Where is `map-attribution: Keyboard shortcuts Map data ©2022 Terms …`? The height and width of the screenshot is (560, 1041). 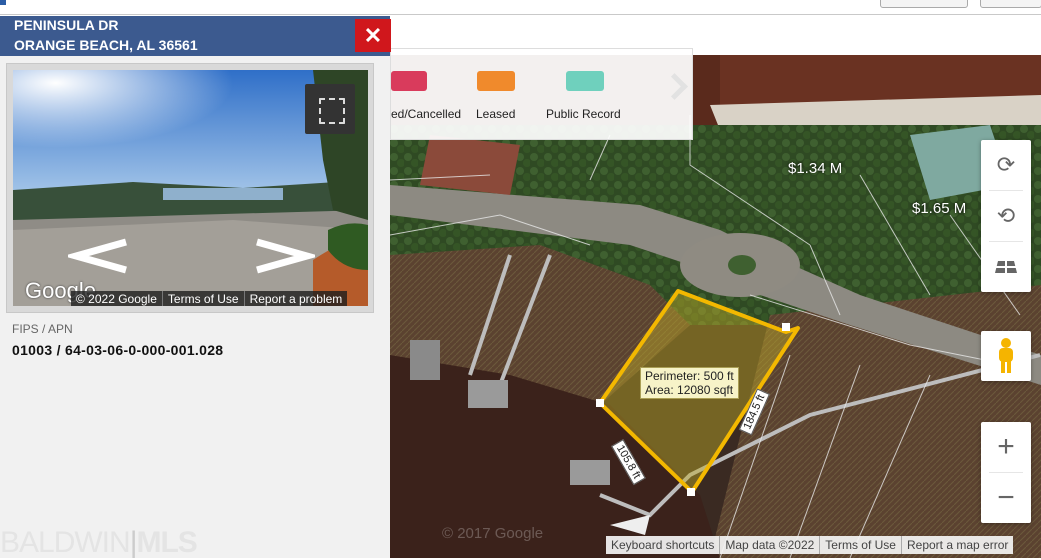
map-attribution: Keyboard shortcuts Map data ©2022 Terms … is located at coordinates (810, 545).